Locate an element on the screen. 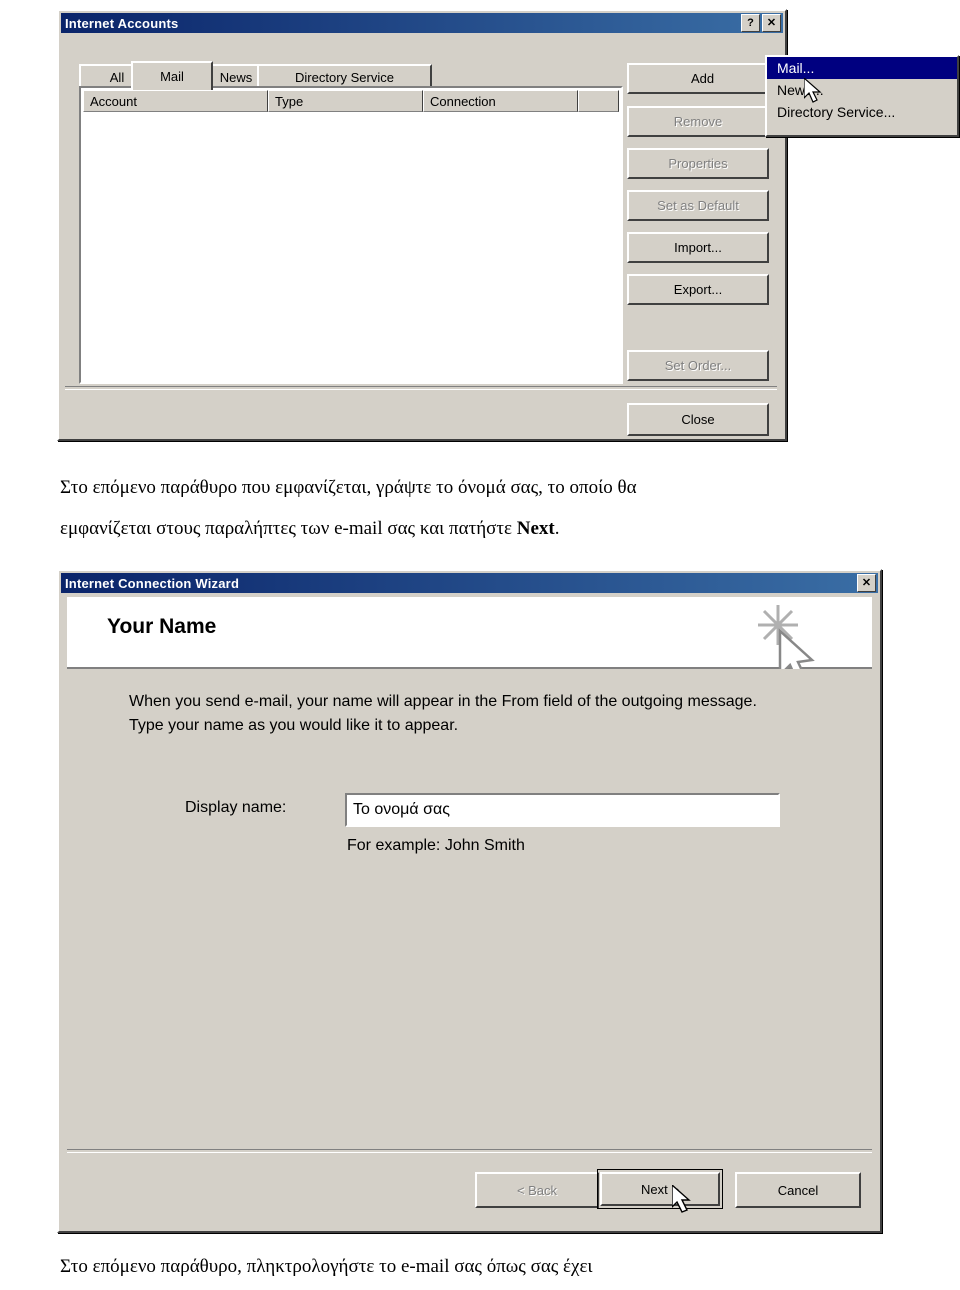 This screenshot has height=1290, width=960. tab-mail: Mail is located at coordinates (172, 75).